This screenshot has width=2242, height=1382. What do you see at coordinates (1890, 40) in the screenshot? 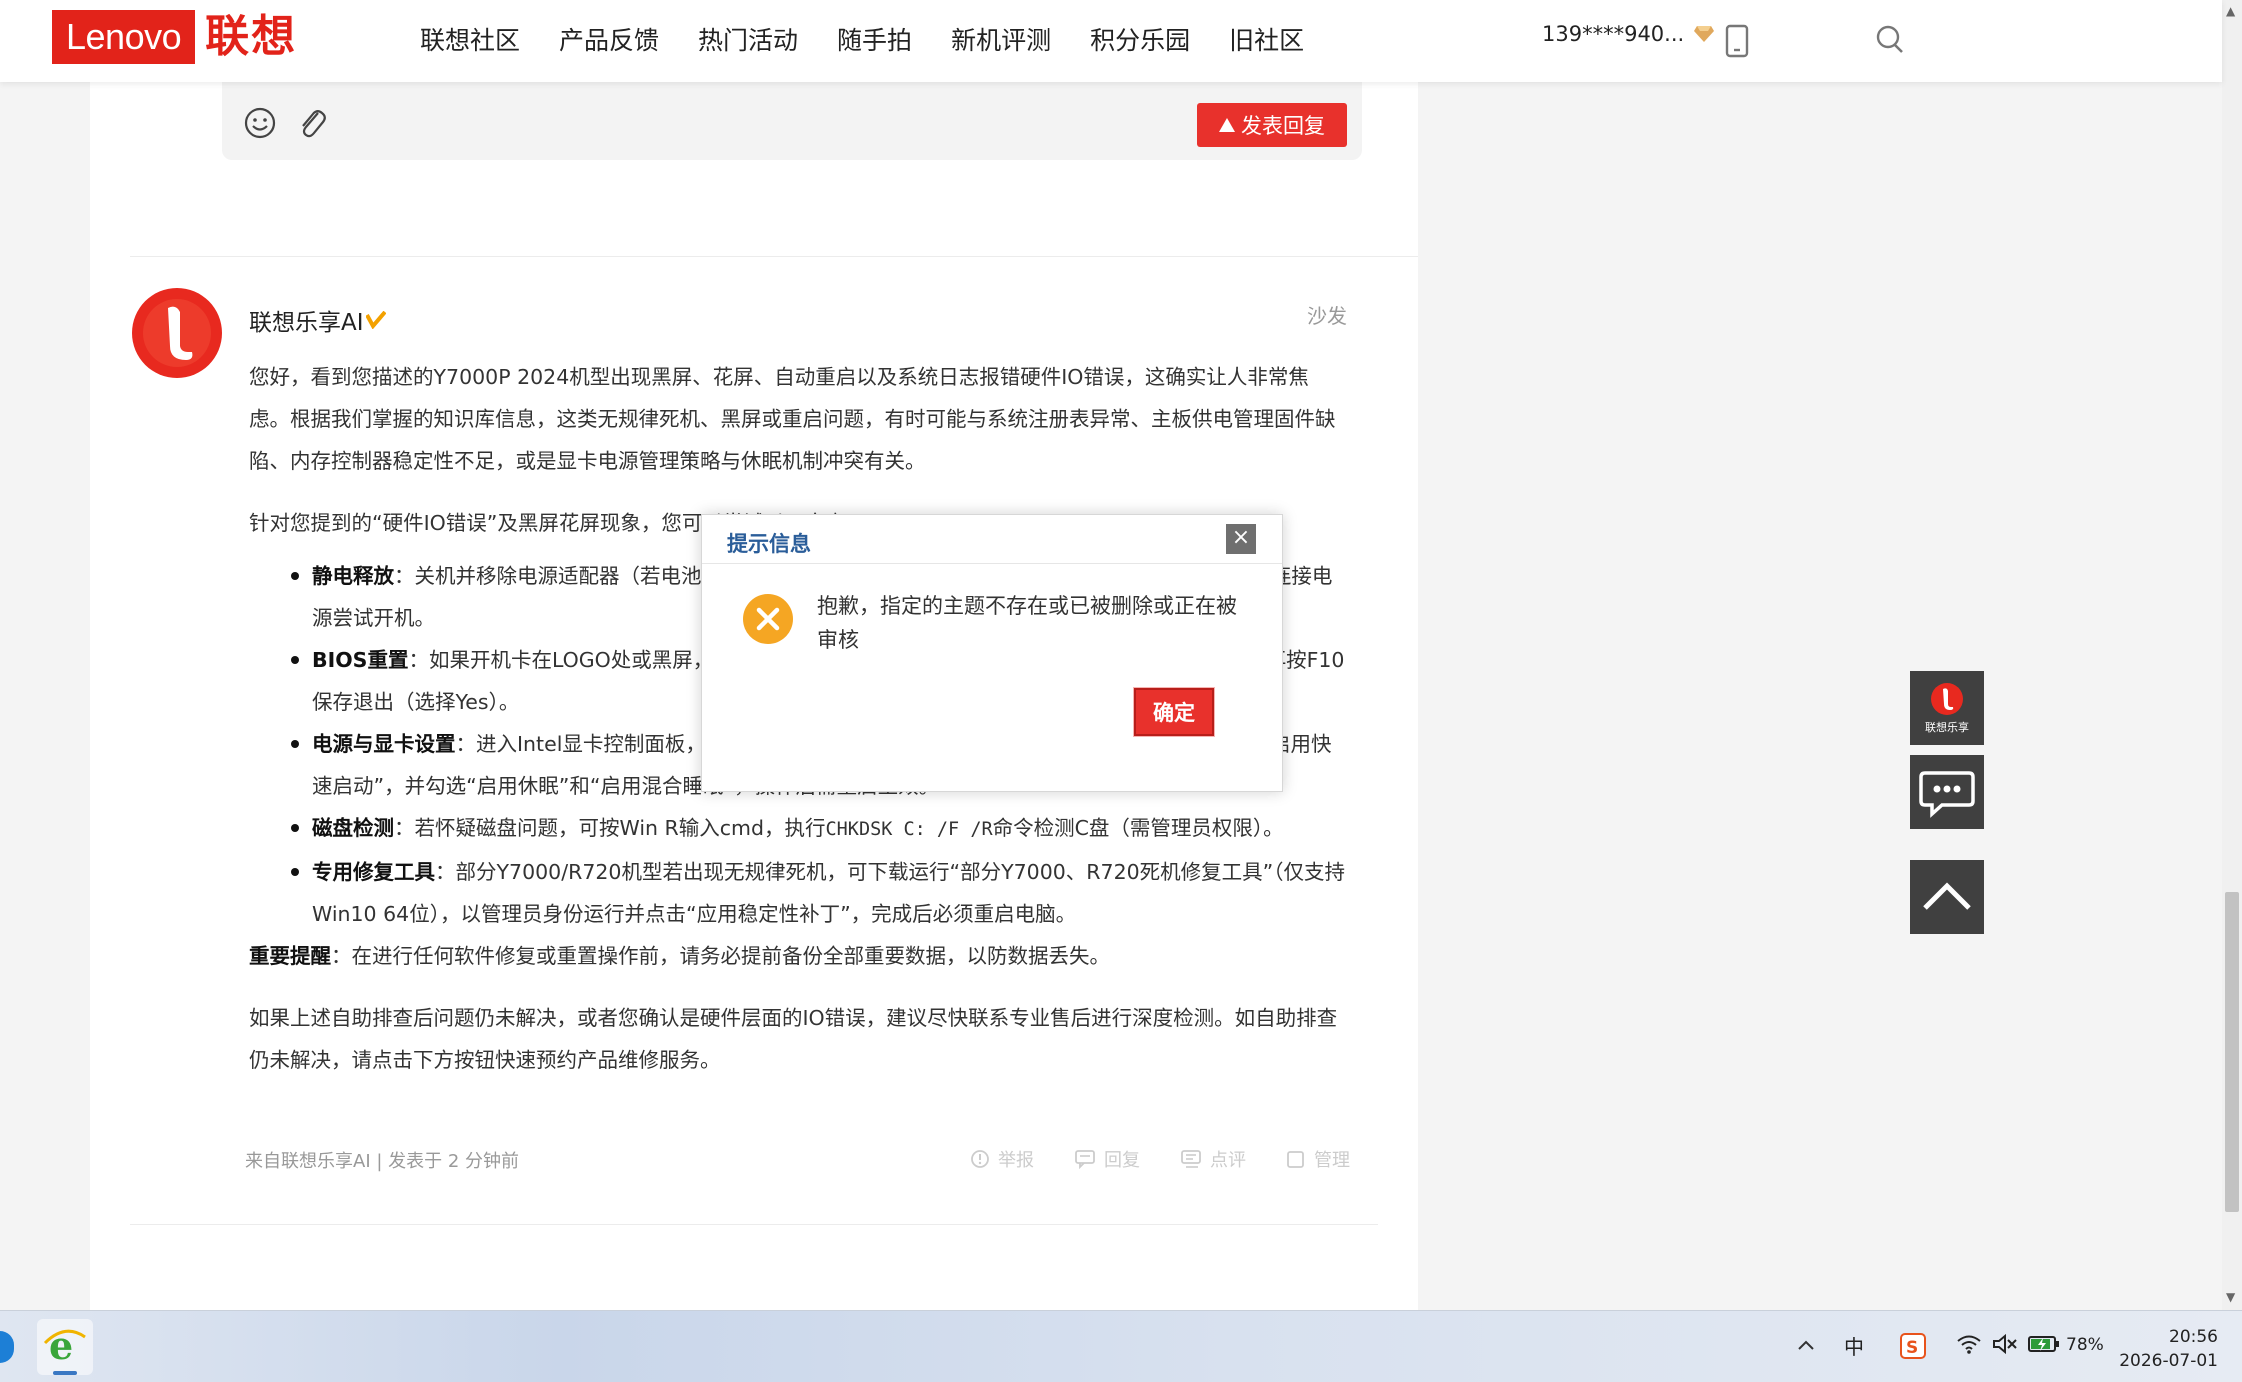
I see `search-icon` at bounding box center [1890, 40].